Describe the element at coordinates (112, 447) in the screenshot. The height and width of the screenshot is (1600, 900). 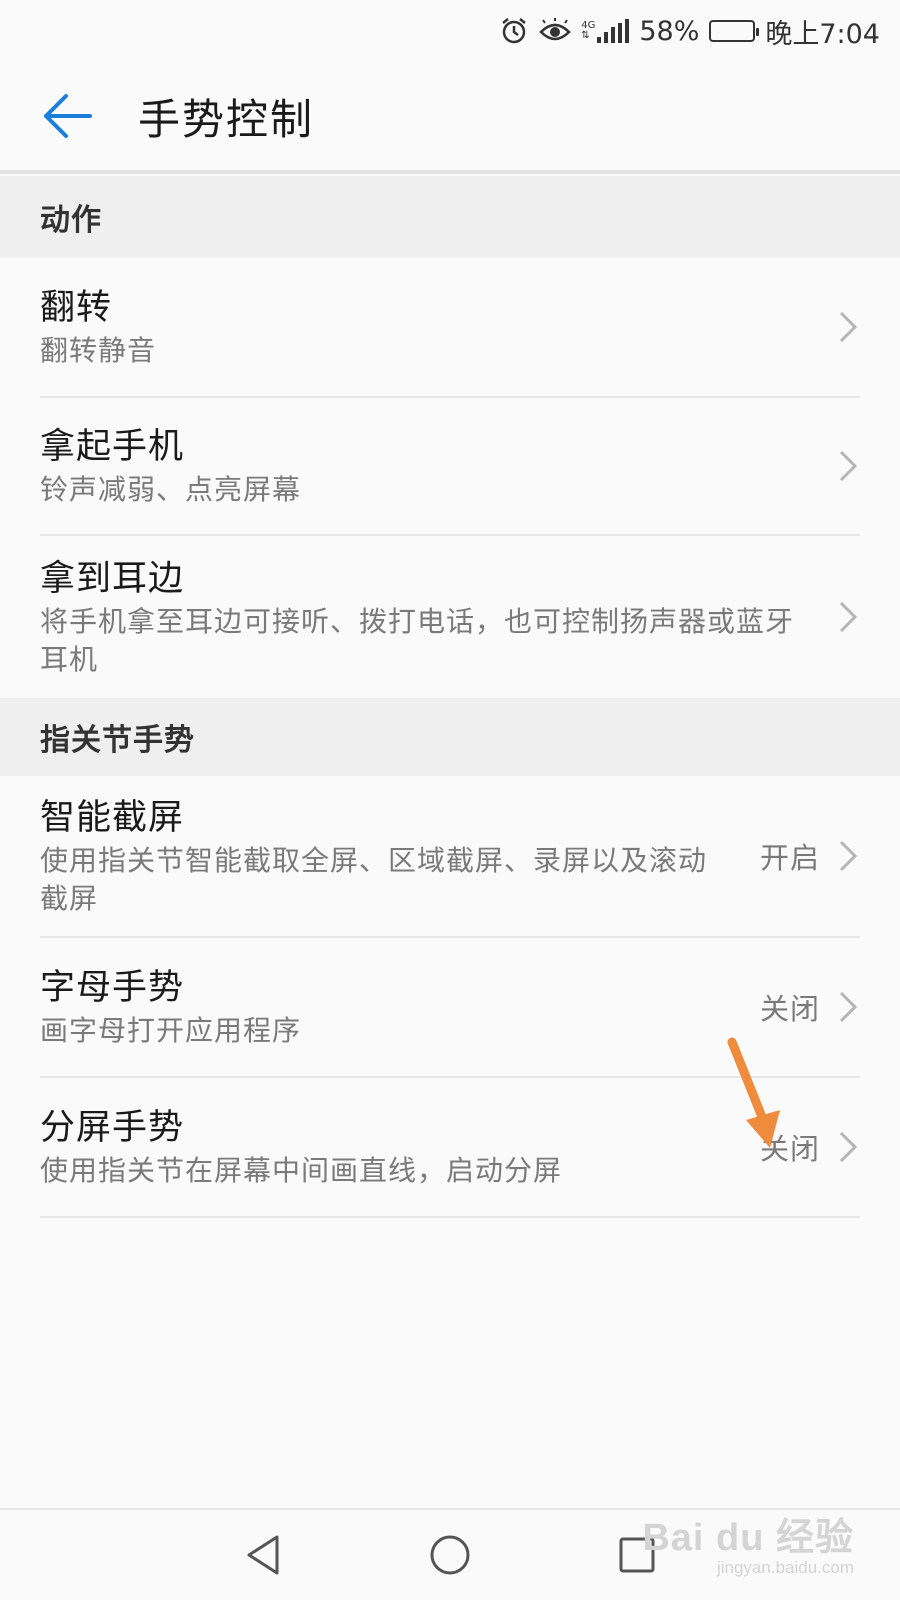
I see `item-title: 拿起手机` at that location.